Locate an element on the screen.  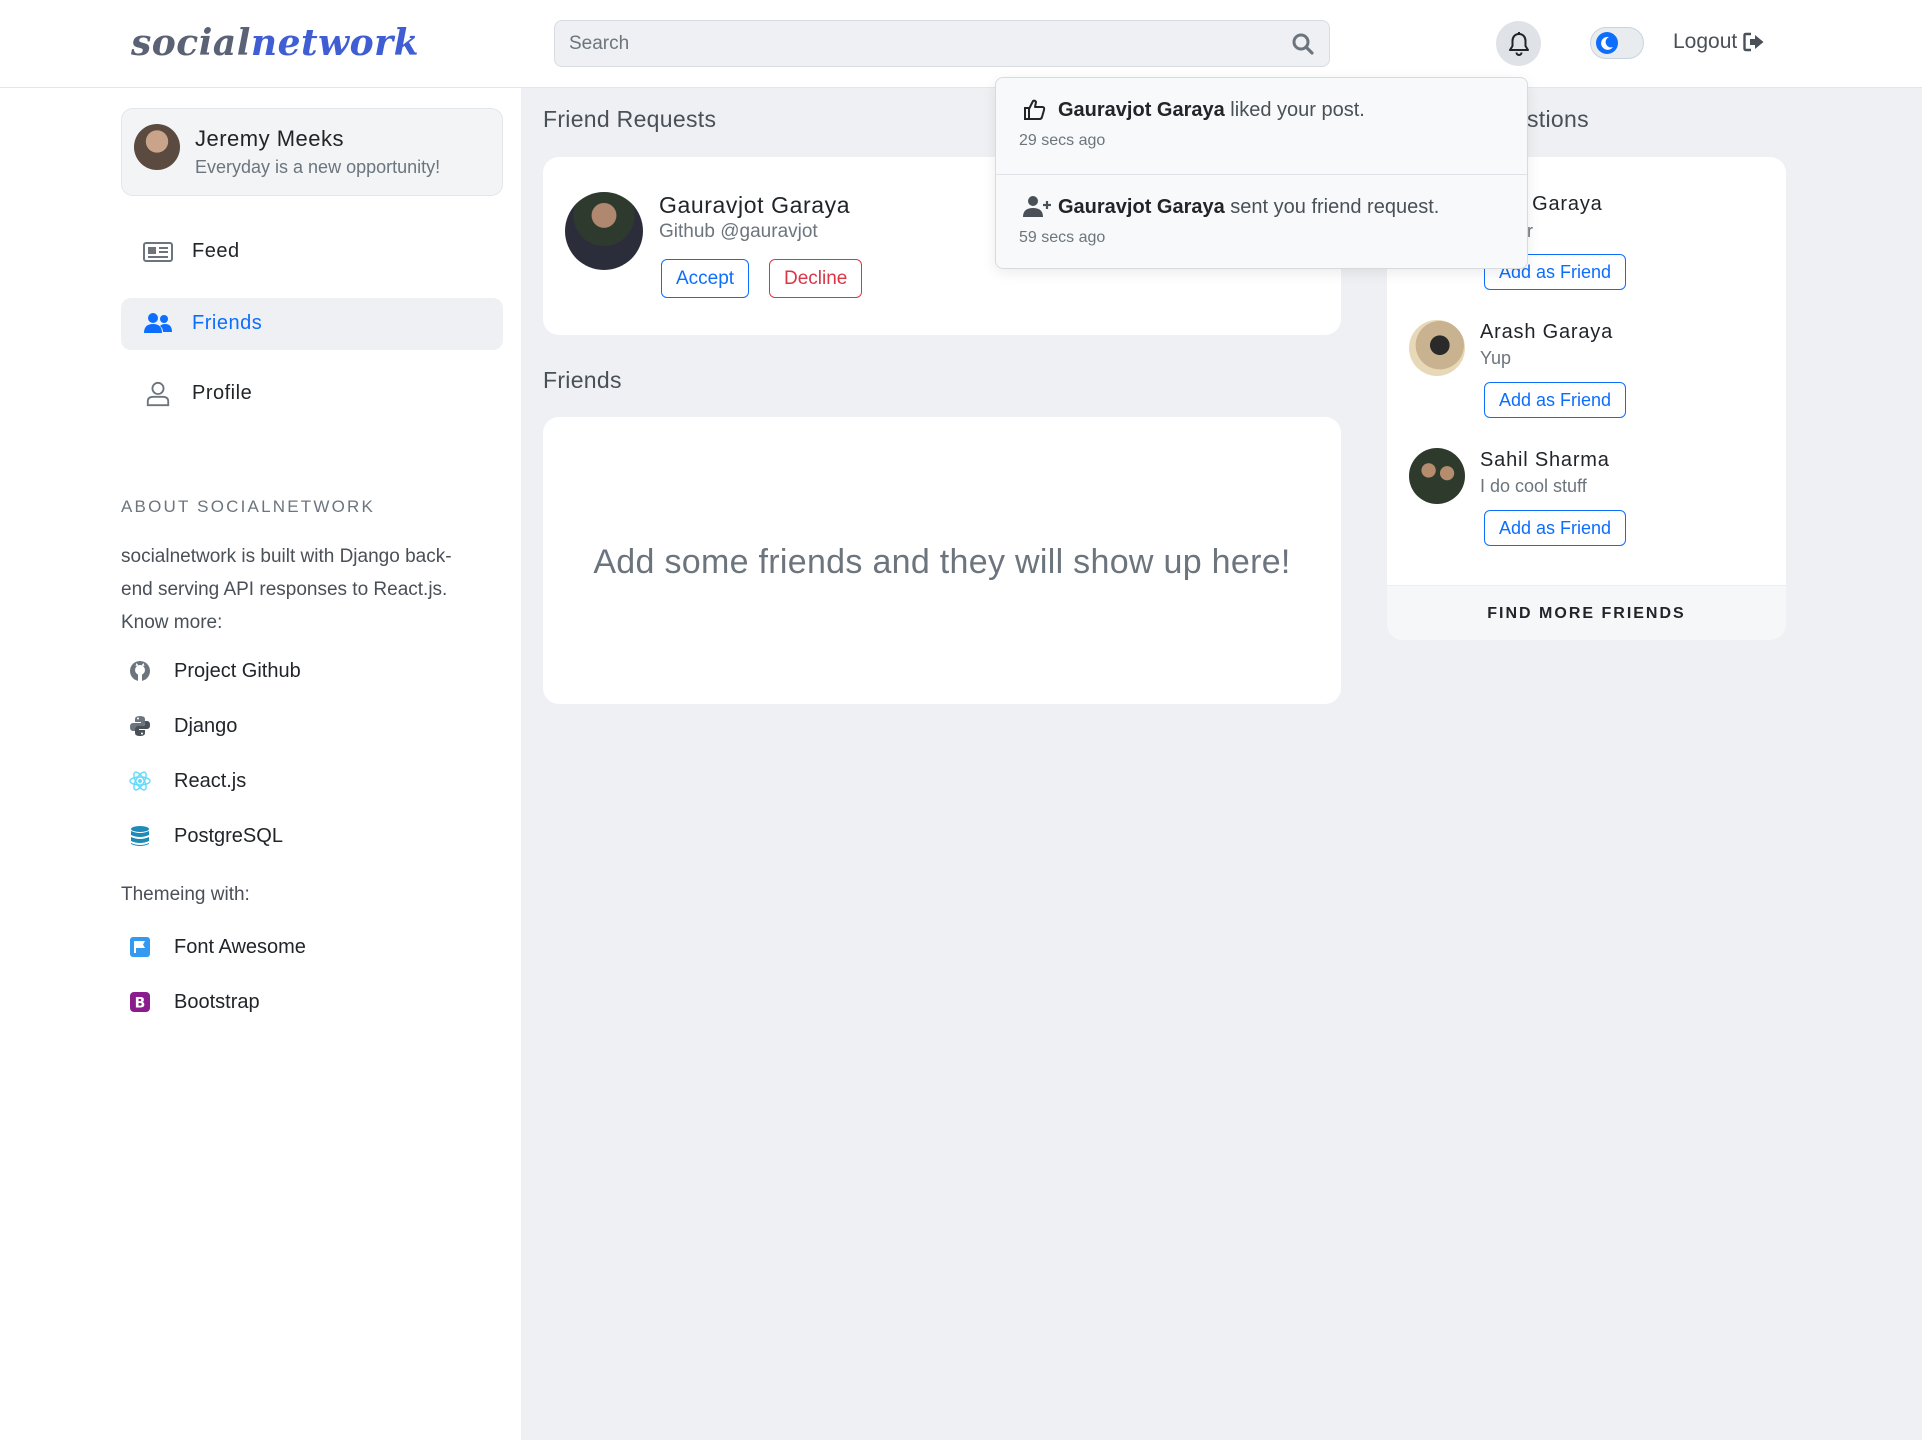
requester-handle: Github @gauravjot is located at coordinates (738, 231).